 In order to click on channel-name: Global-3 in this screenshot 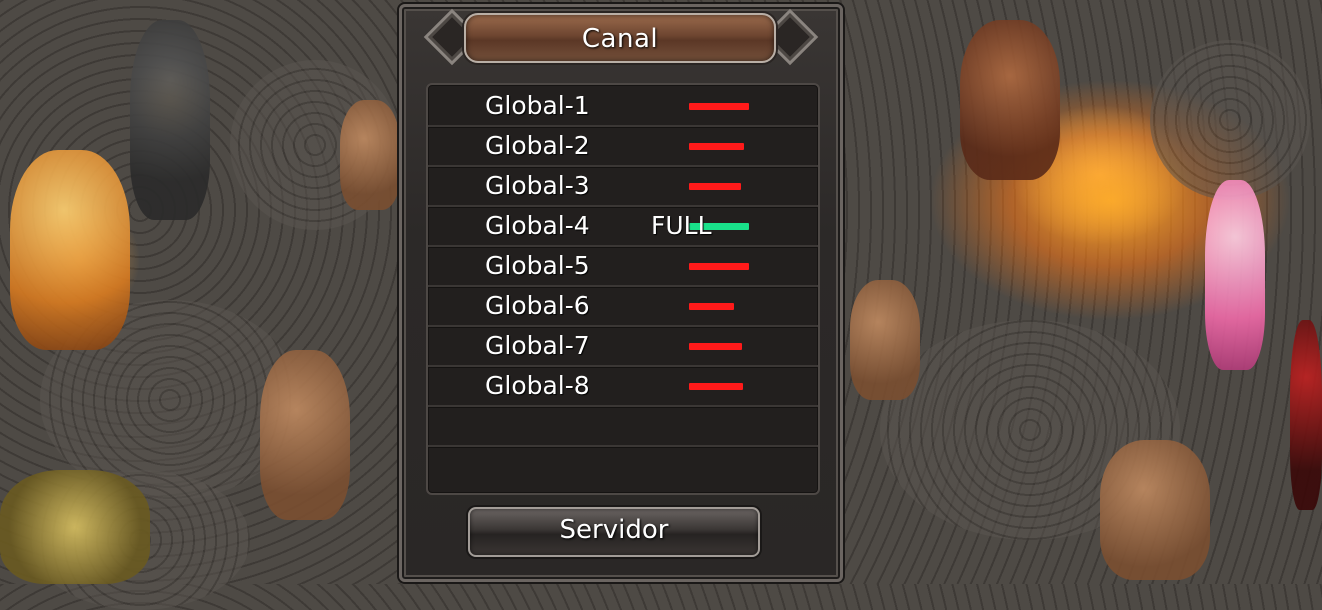, I will do `click(537, 185)`.